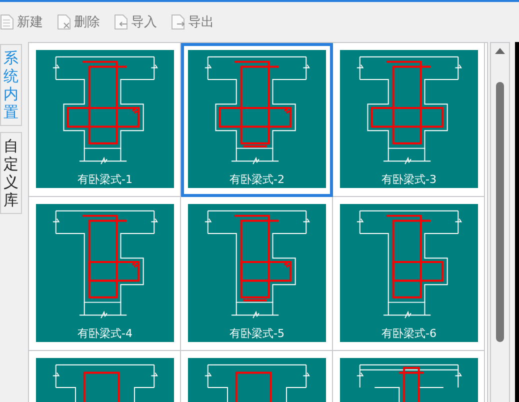  I want to click on style-cell: 有卧梁式-6, so click(409, 274).